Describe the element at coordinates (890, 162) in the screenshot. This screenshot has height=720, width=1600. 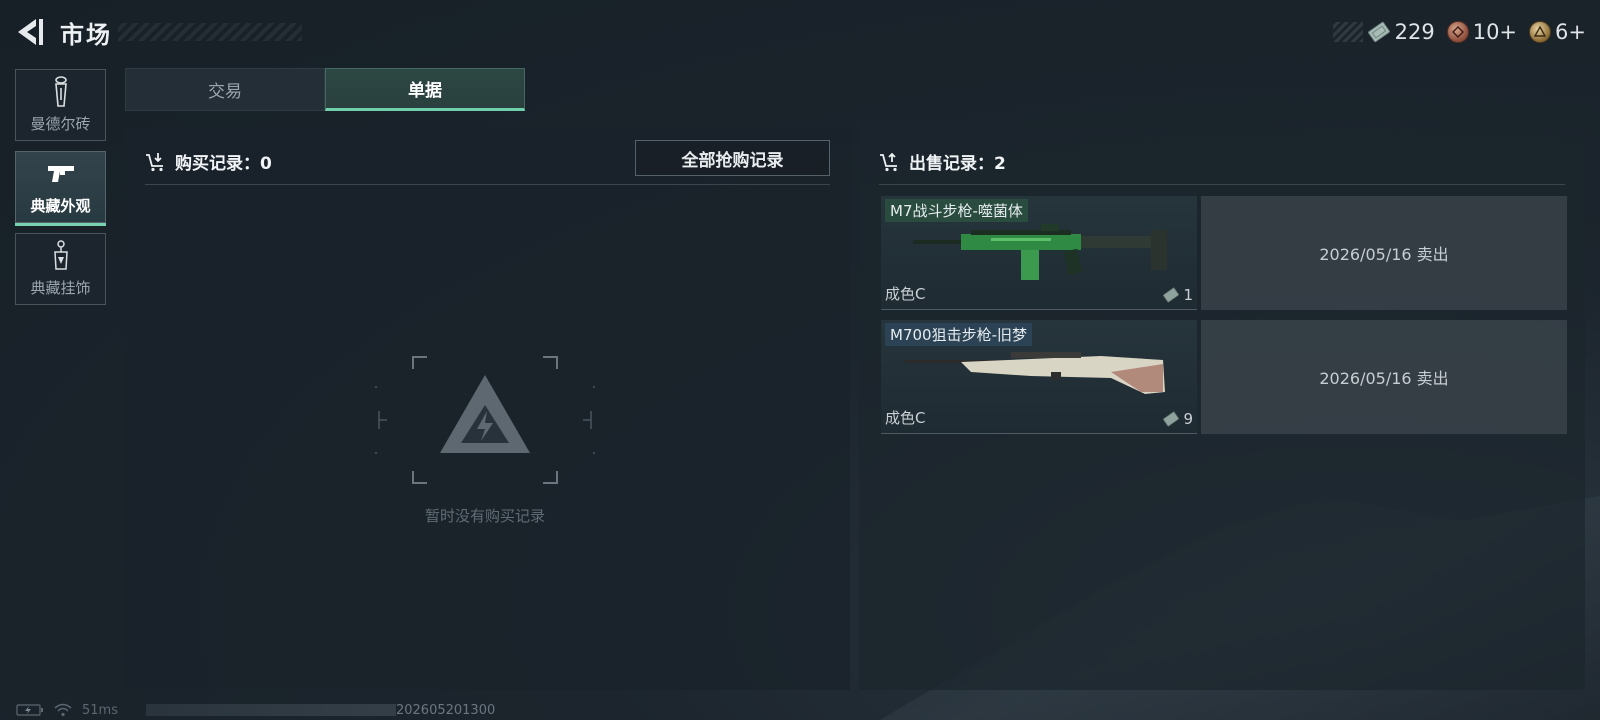
I see `cart-upload-icon` at that location.